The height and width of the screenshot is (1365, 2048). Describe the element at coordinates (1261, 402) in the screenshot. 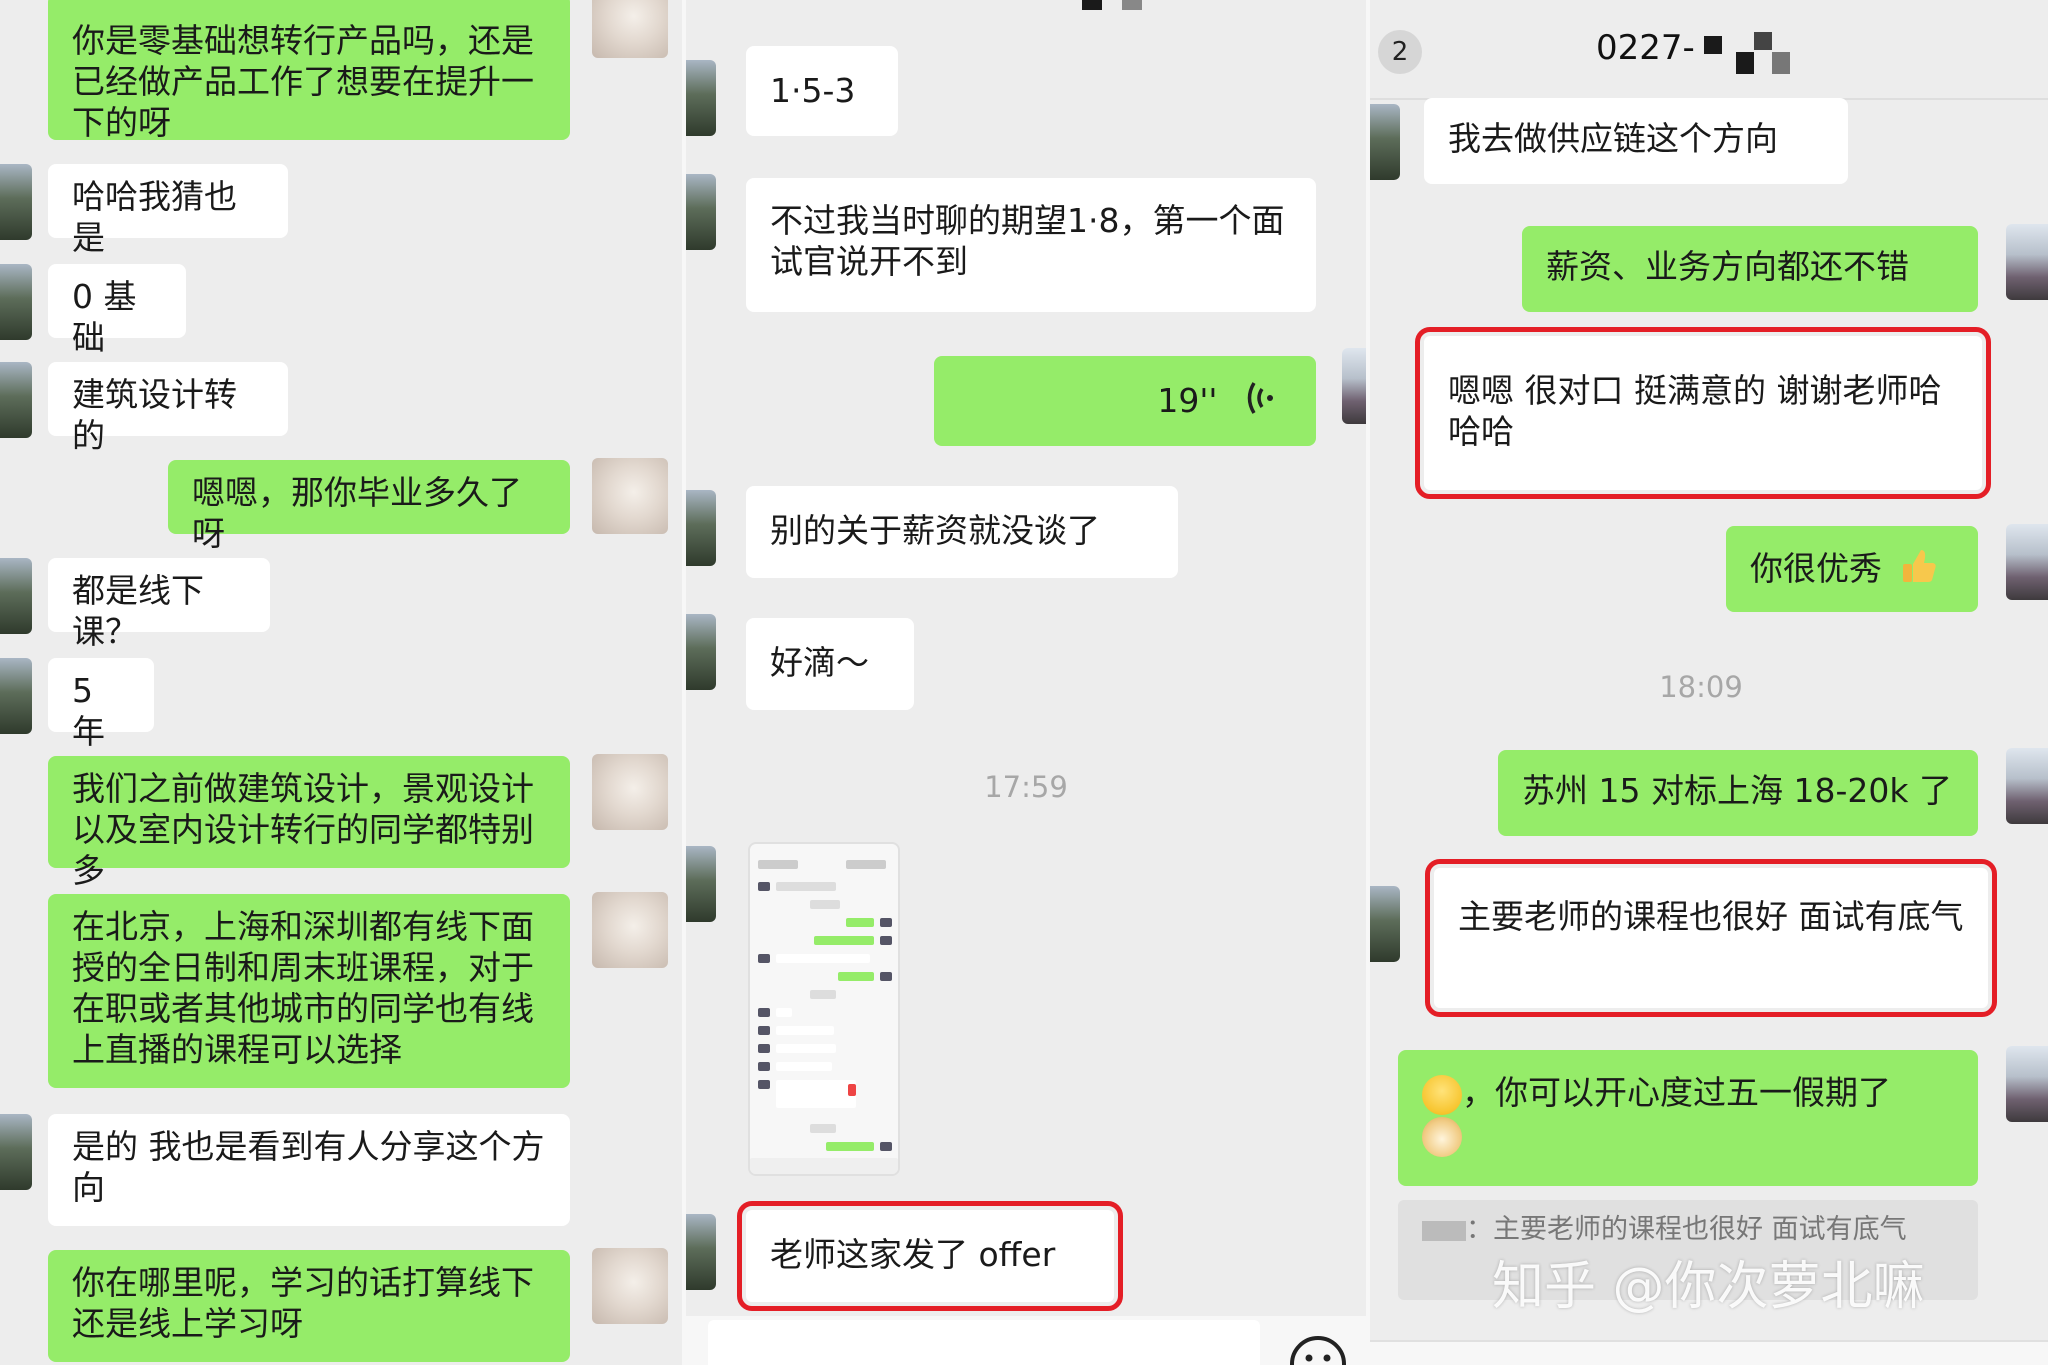

I see `voice-wave-icon` at that location.